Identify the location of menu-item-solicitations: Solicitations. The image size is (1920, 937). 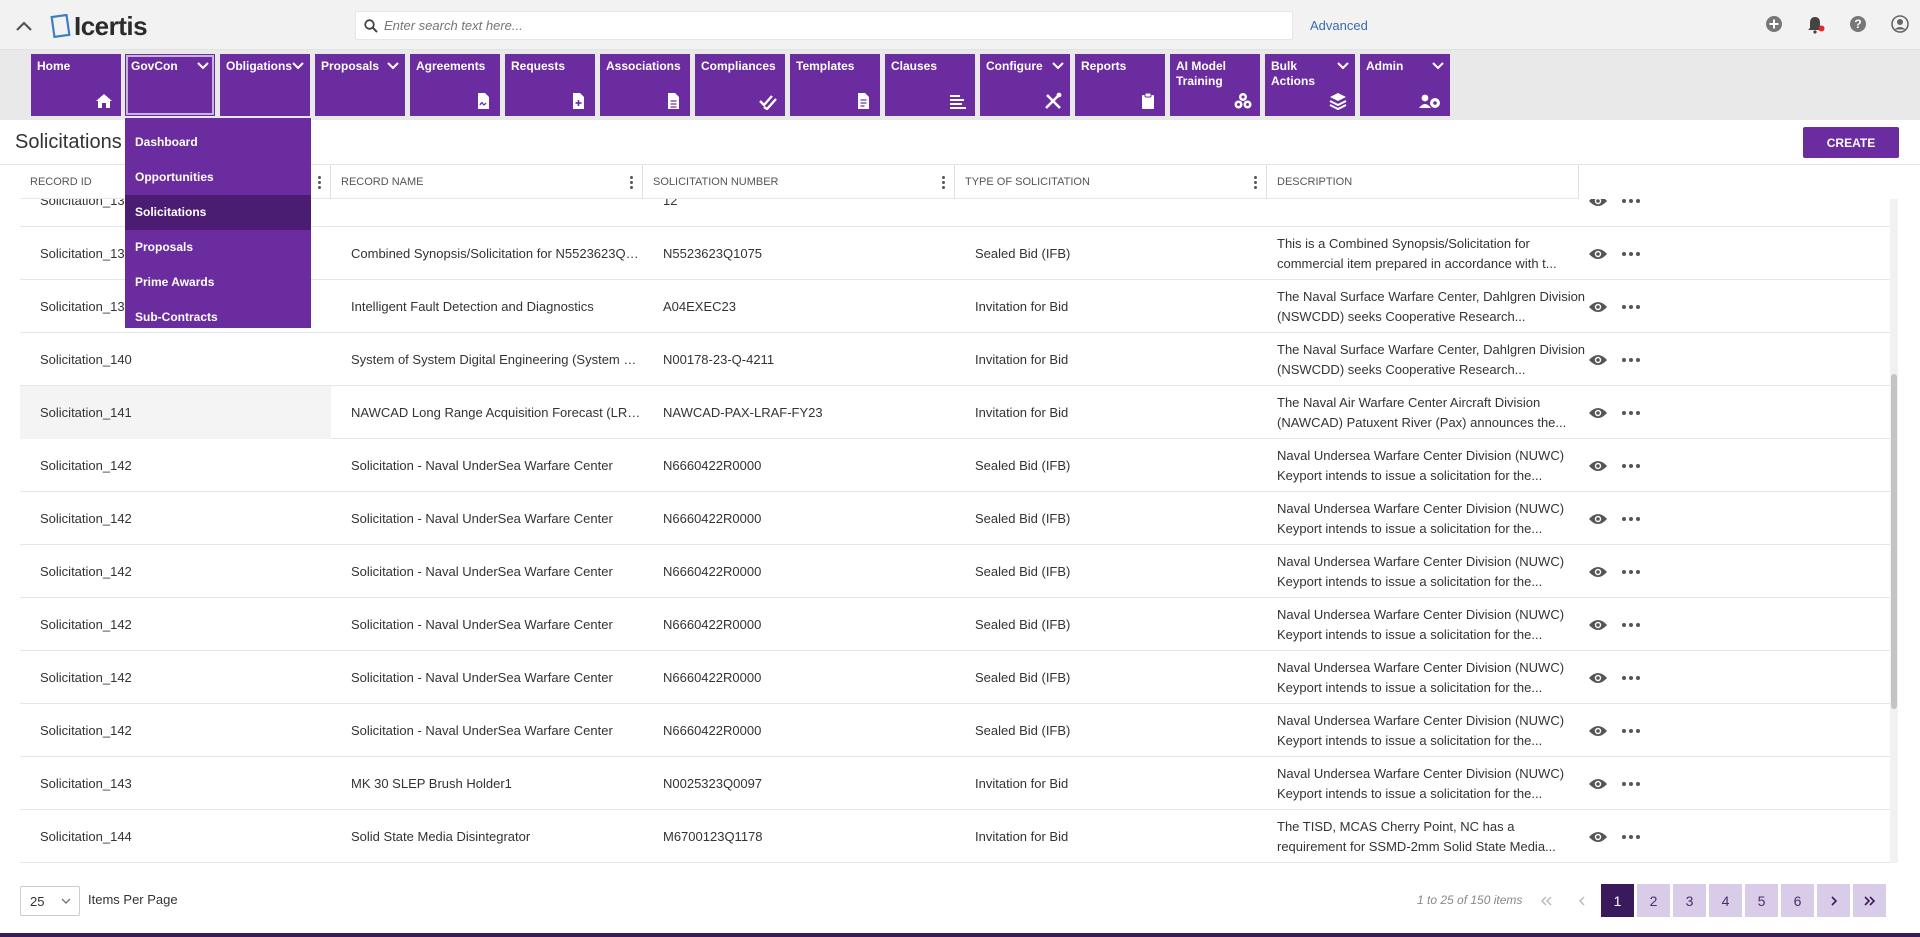
(218, 212).